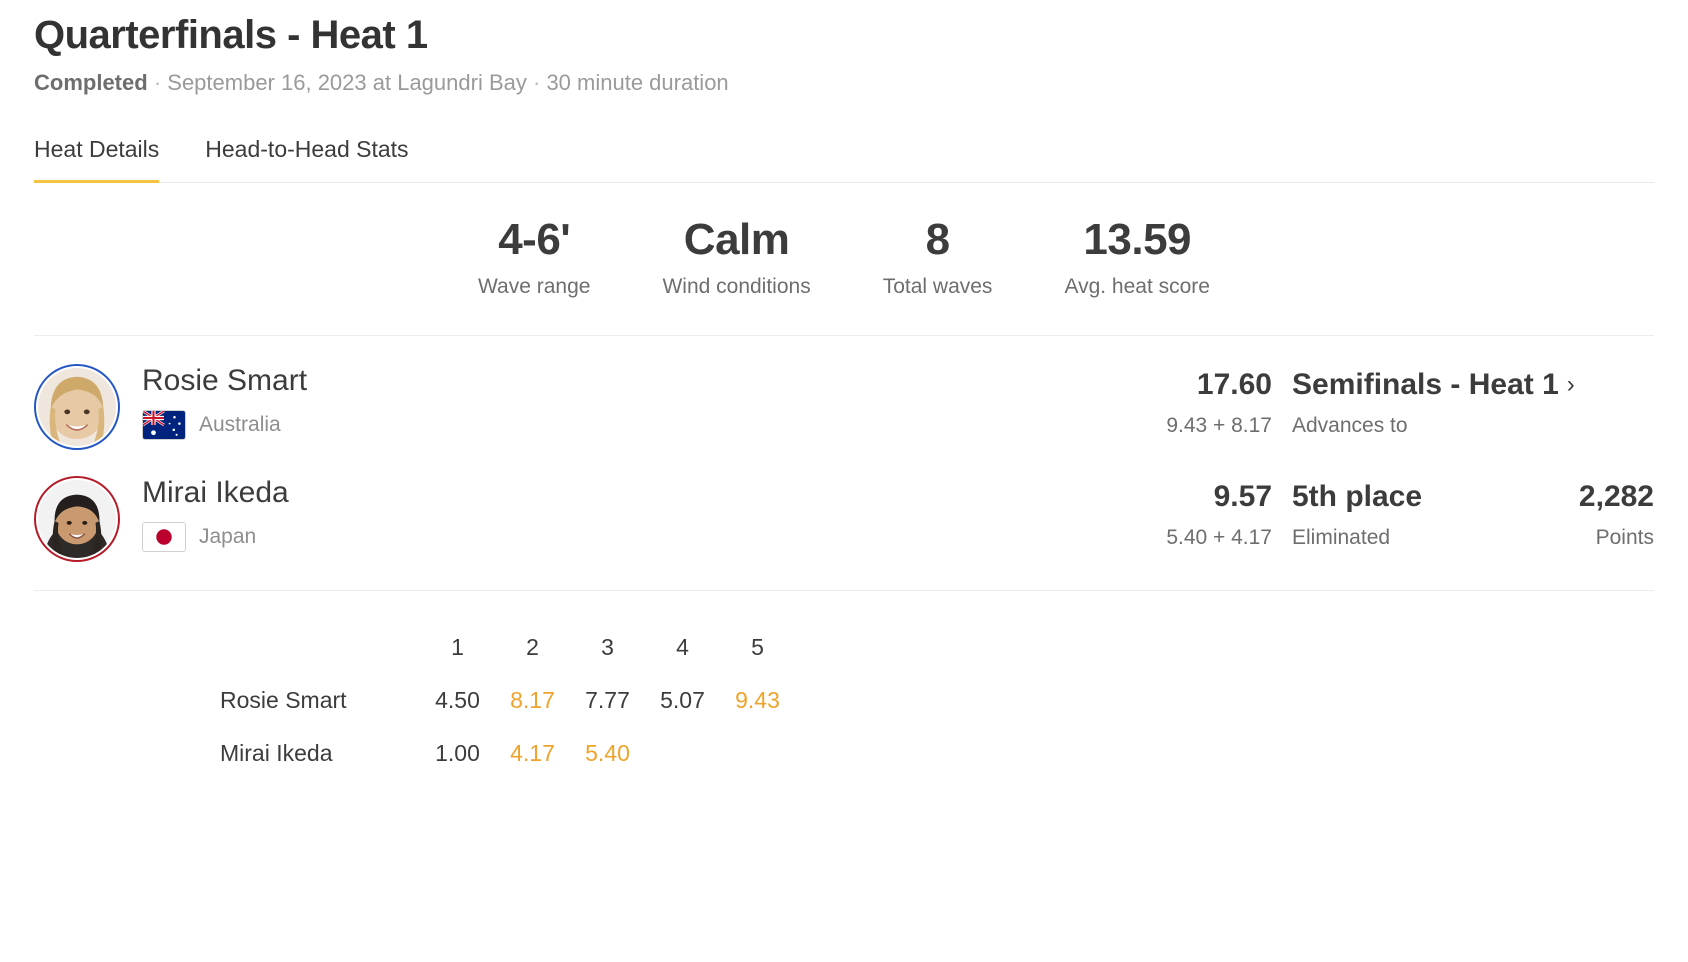 The image size is (1688, 962). I want to click on athlete-status-line: 5th place, so click(1408, 497).